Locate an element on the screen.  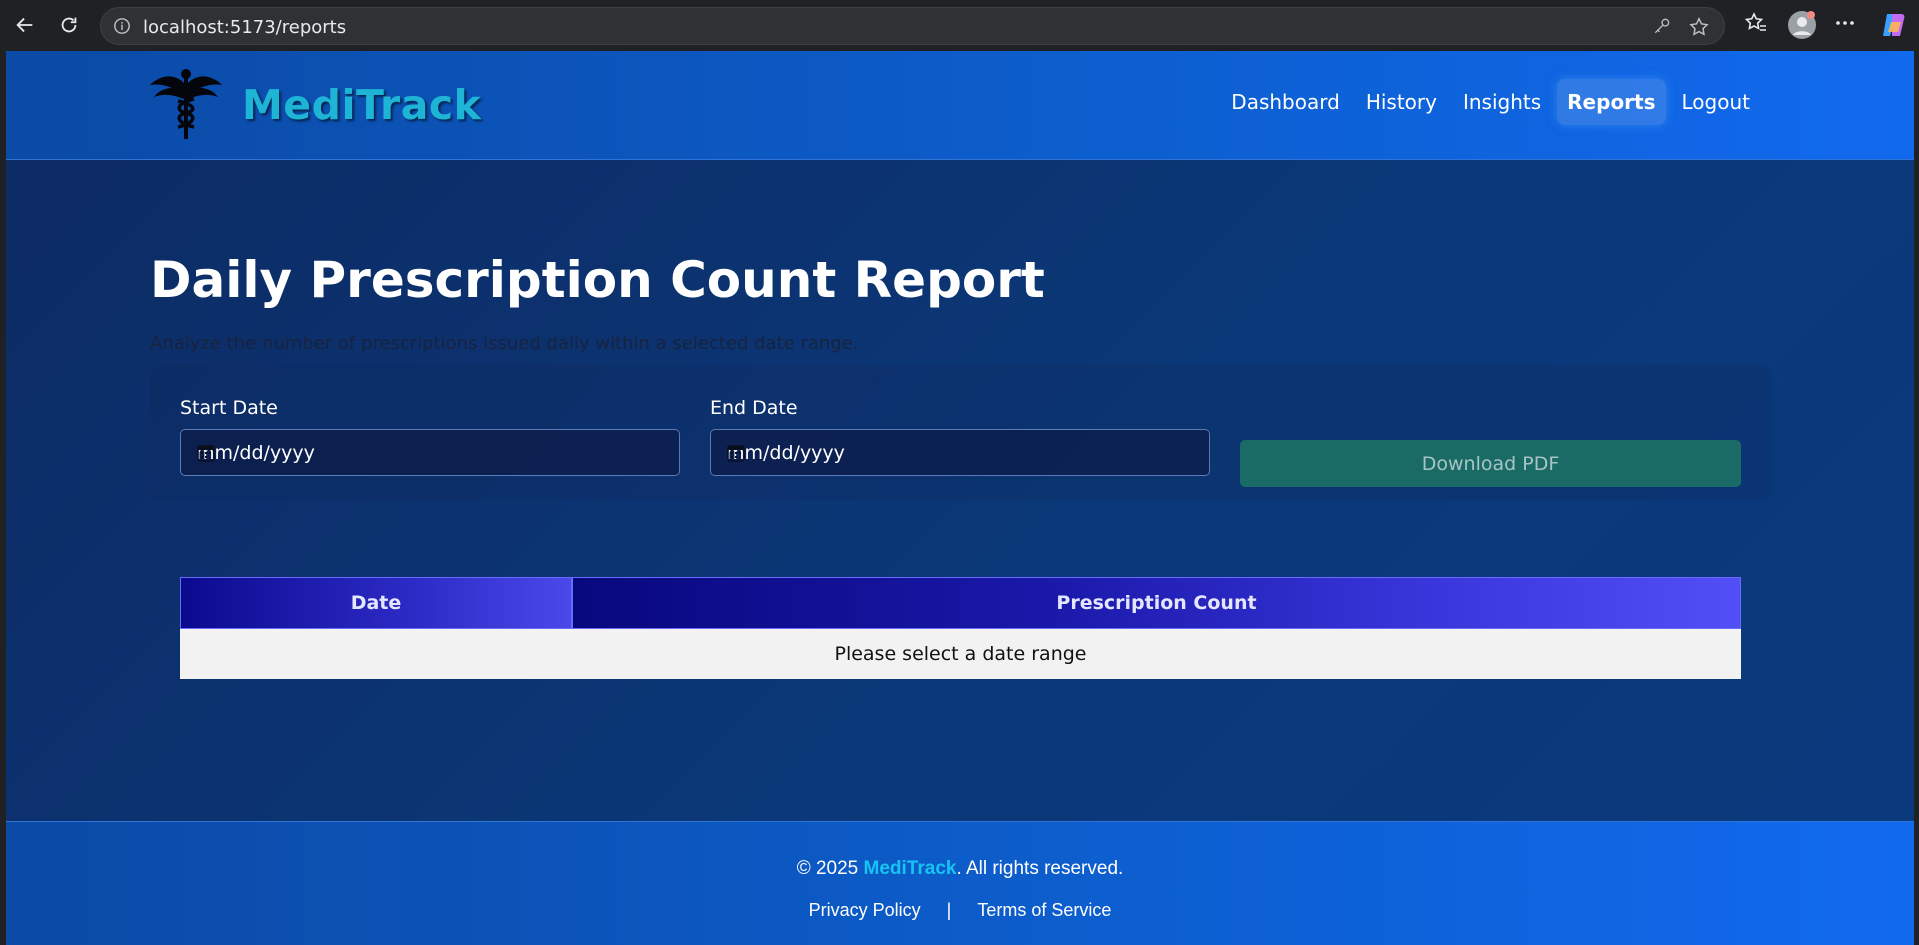
table-header-row: Date Prescription Count is located at coordinates (960, 603).